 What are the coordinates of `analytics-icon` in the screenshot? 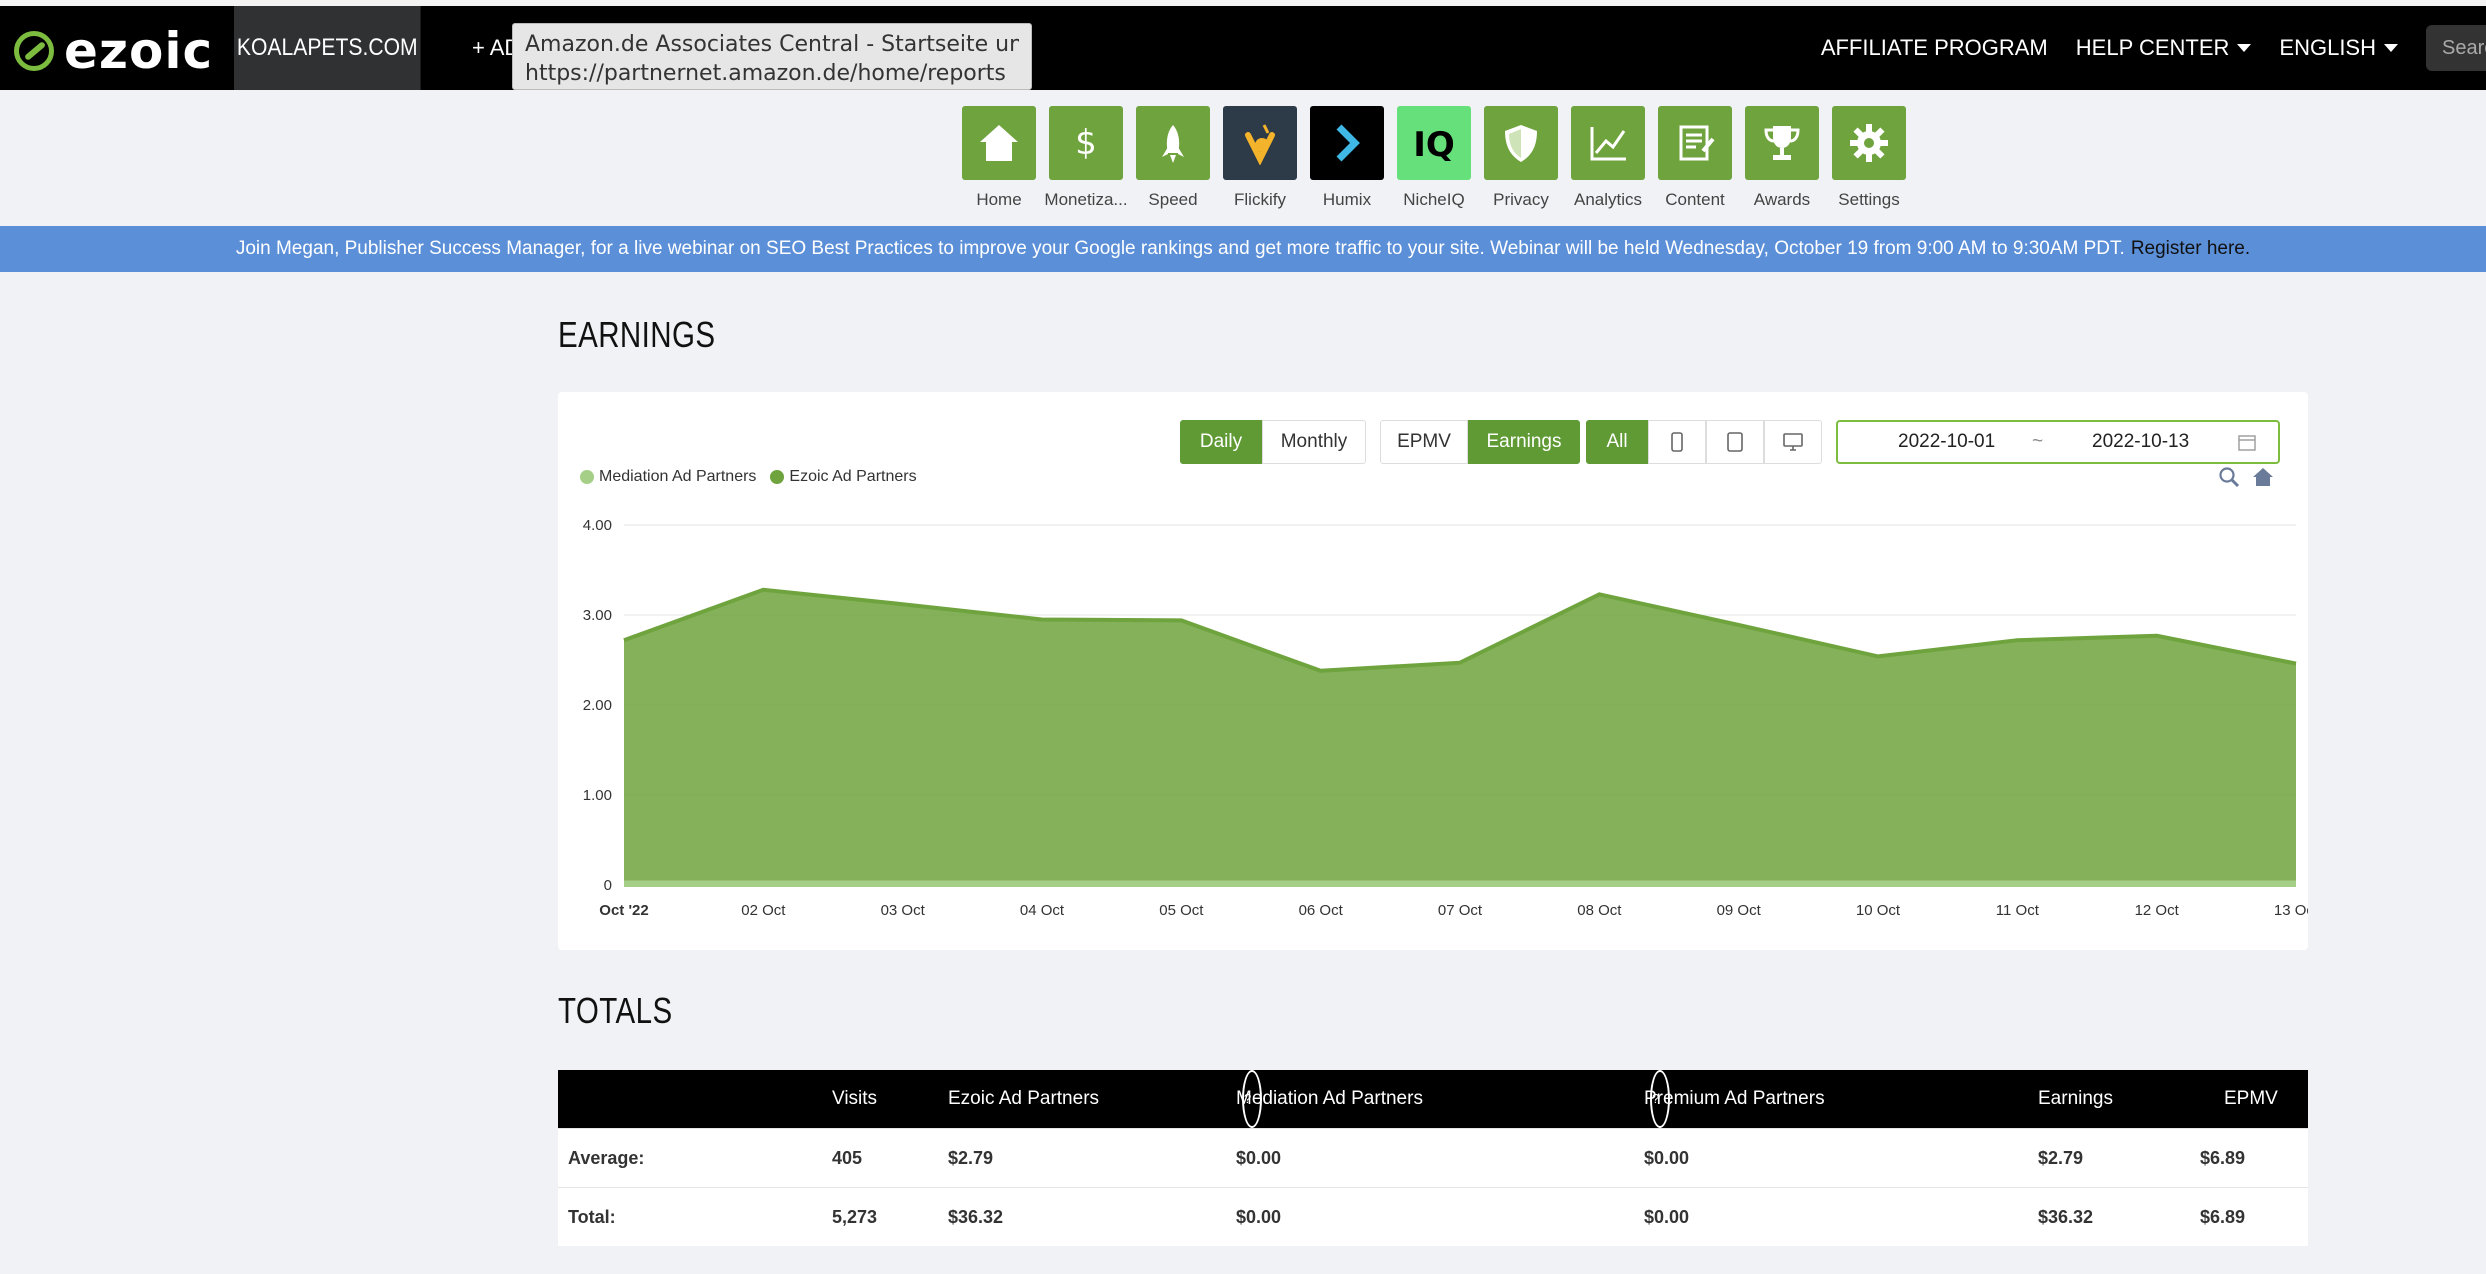 It's located at (1608, 143).